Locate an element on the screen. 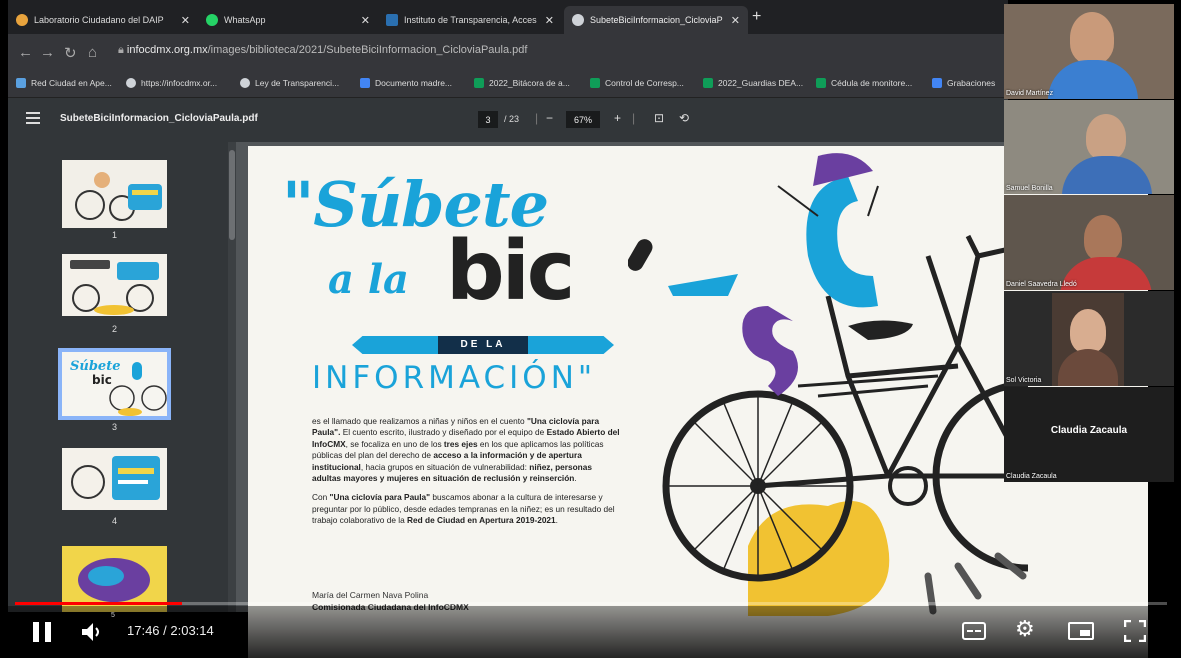 The height and width of the screenshot is (658, 1181). bike-rack is located at coordinates (868, 386).